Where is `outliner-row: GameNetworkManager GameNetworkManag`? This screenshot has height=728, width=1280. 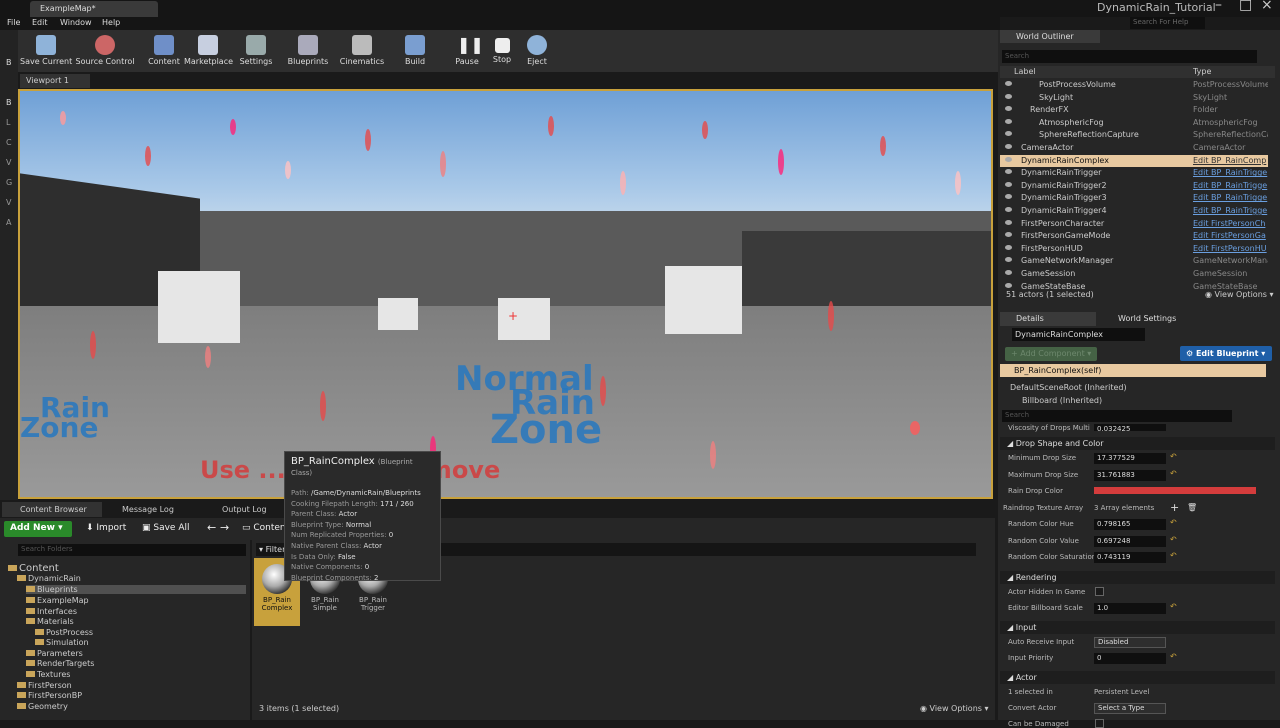
outliner-row: GameNetworkManager GameNetworkManag is located at coordinates (1134, 261).